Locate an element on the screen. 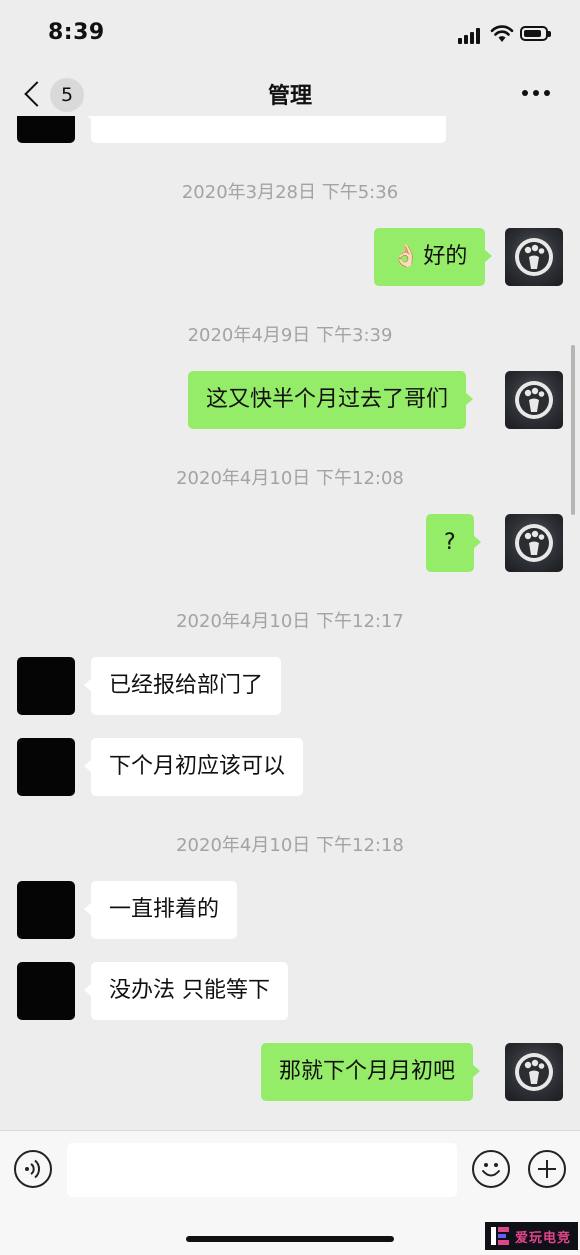  voice-icon is located at coordinates (33, 1169).